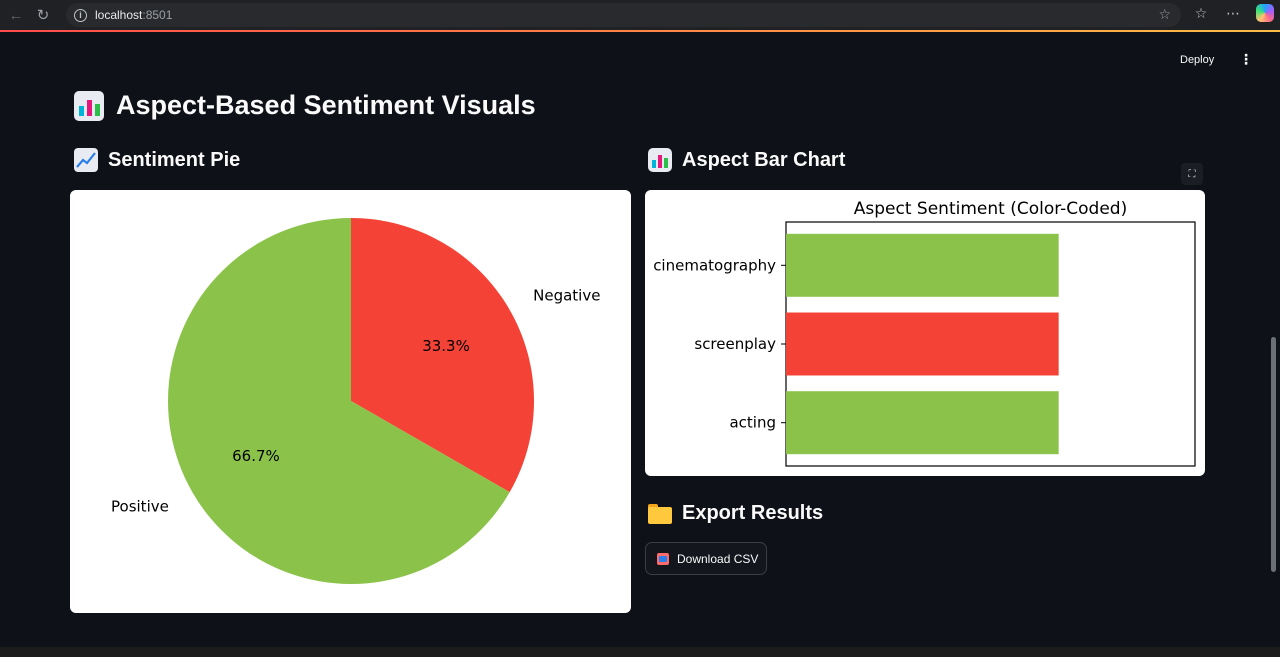 The image size is (1280, 657). I want to click on bar-section-title: Aspect Bar Chart, so click(764, 159).